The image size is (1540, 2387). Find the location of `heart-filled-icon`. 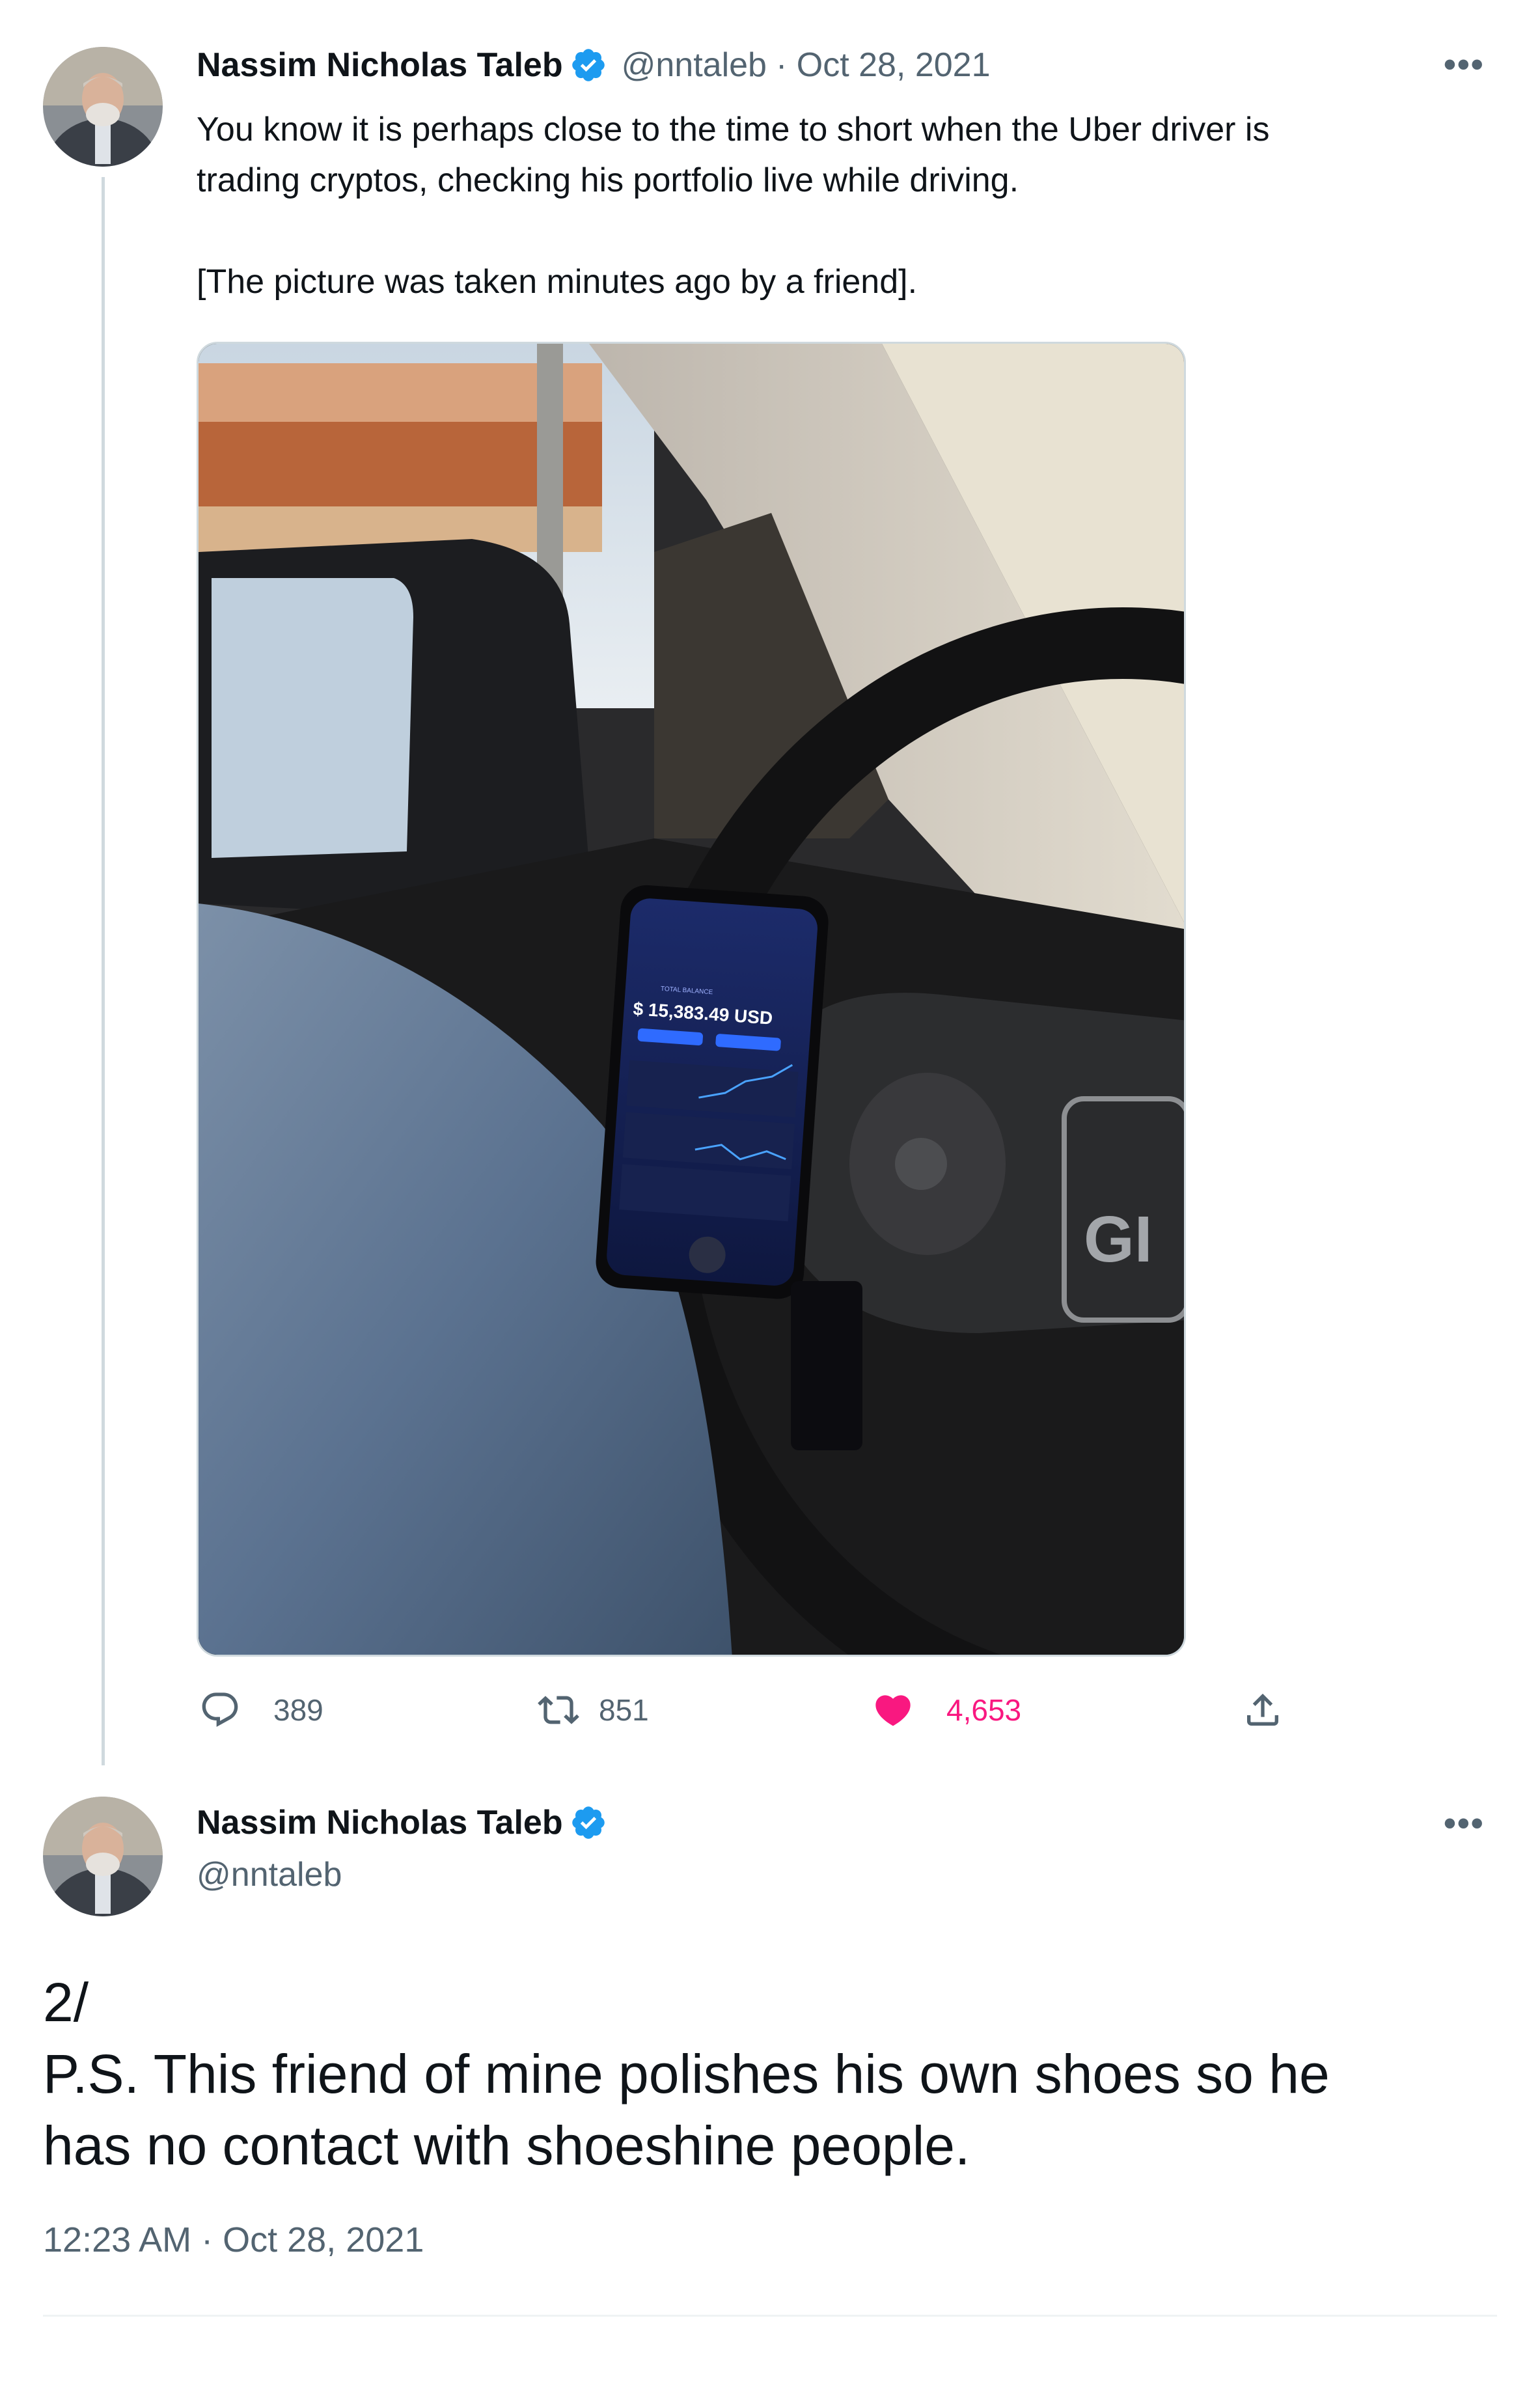

heart-filled-icon is located at coordinates (893, 1710).